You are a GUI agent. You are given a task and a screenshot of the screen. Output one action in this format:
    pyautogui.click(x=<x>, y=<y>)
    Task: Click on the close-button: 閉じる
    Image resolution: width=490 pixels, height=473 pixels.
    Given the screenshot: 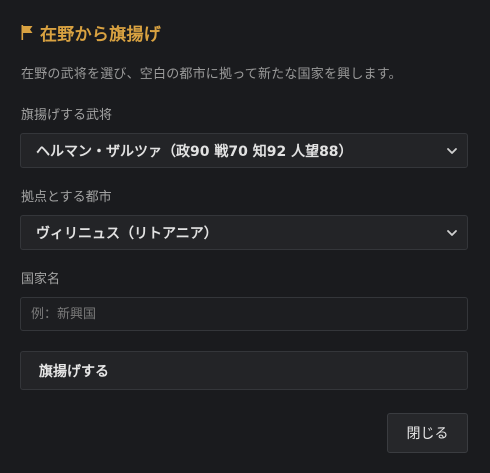 What is the action you would take?
    pyautogui.click(x=427, y=433)
    